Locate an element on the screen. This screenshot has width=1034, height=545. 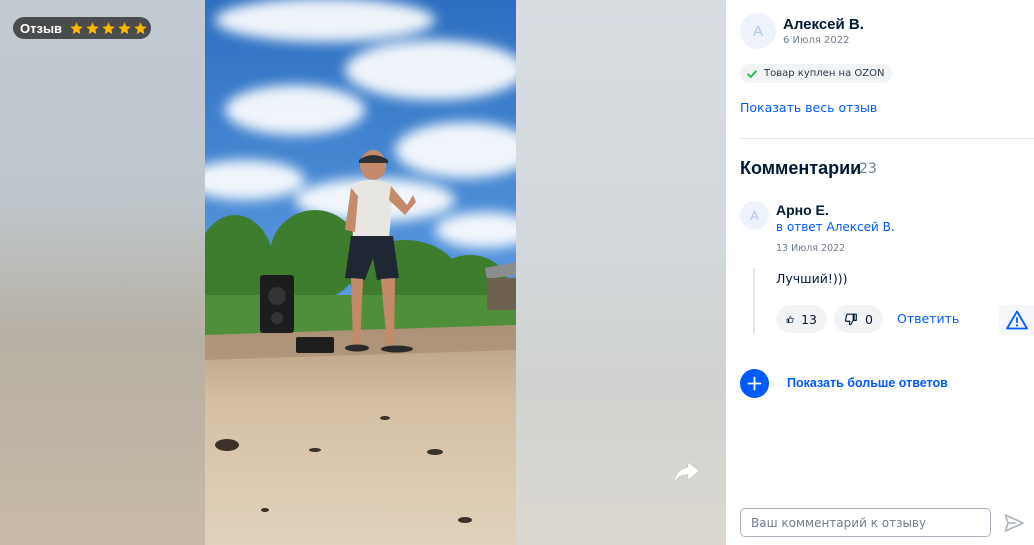
author-name: Алексей В. is located at coordinates (823, 24).